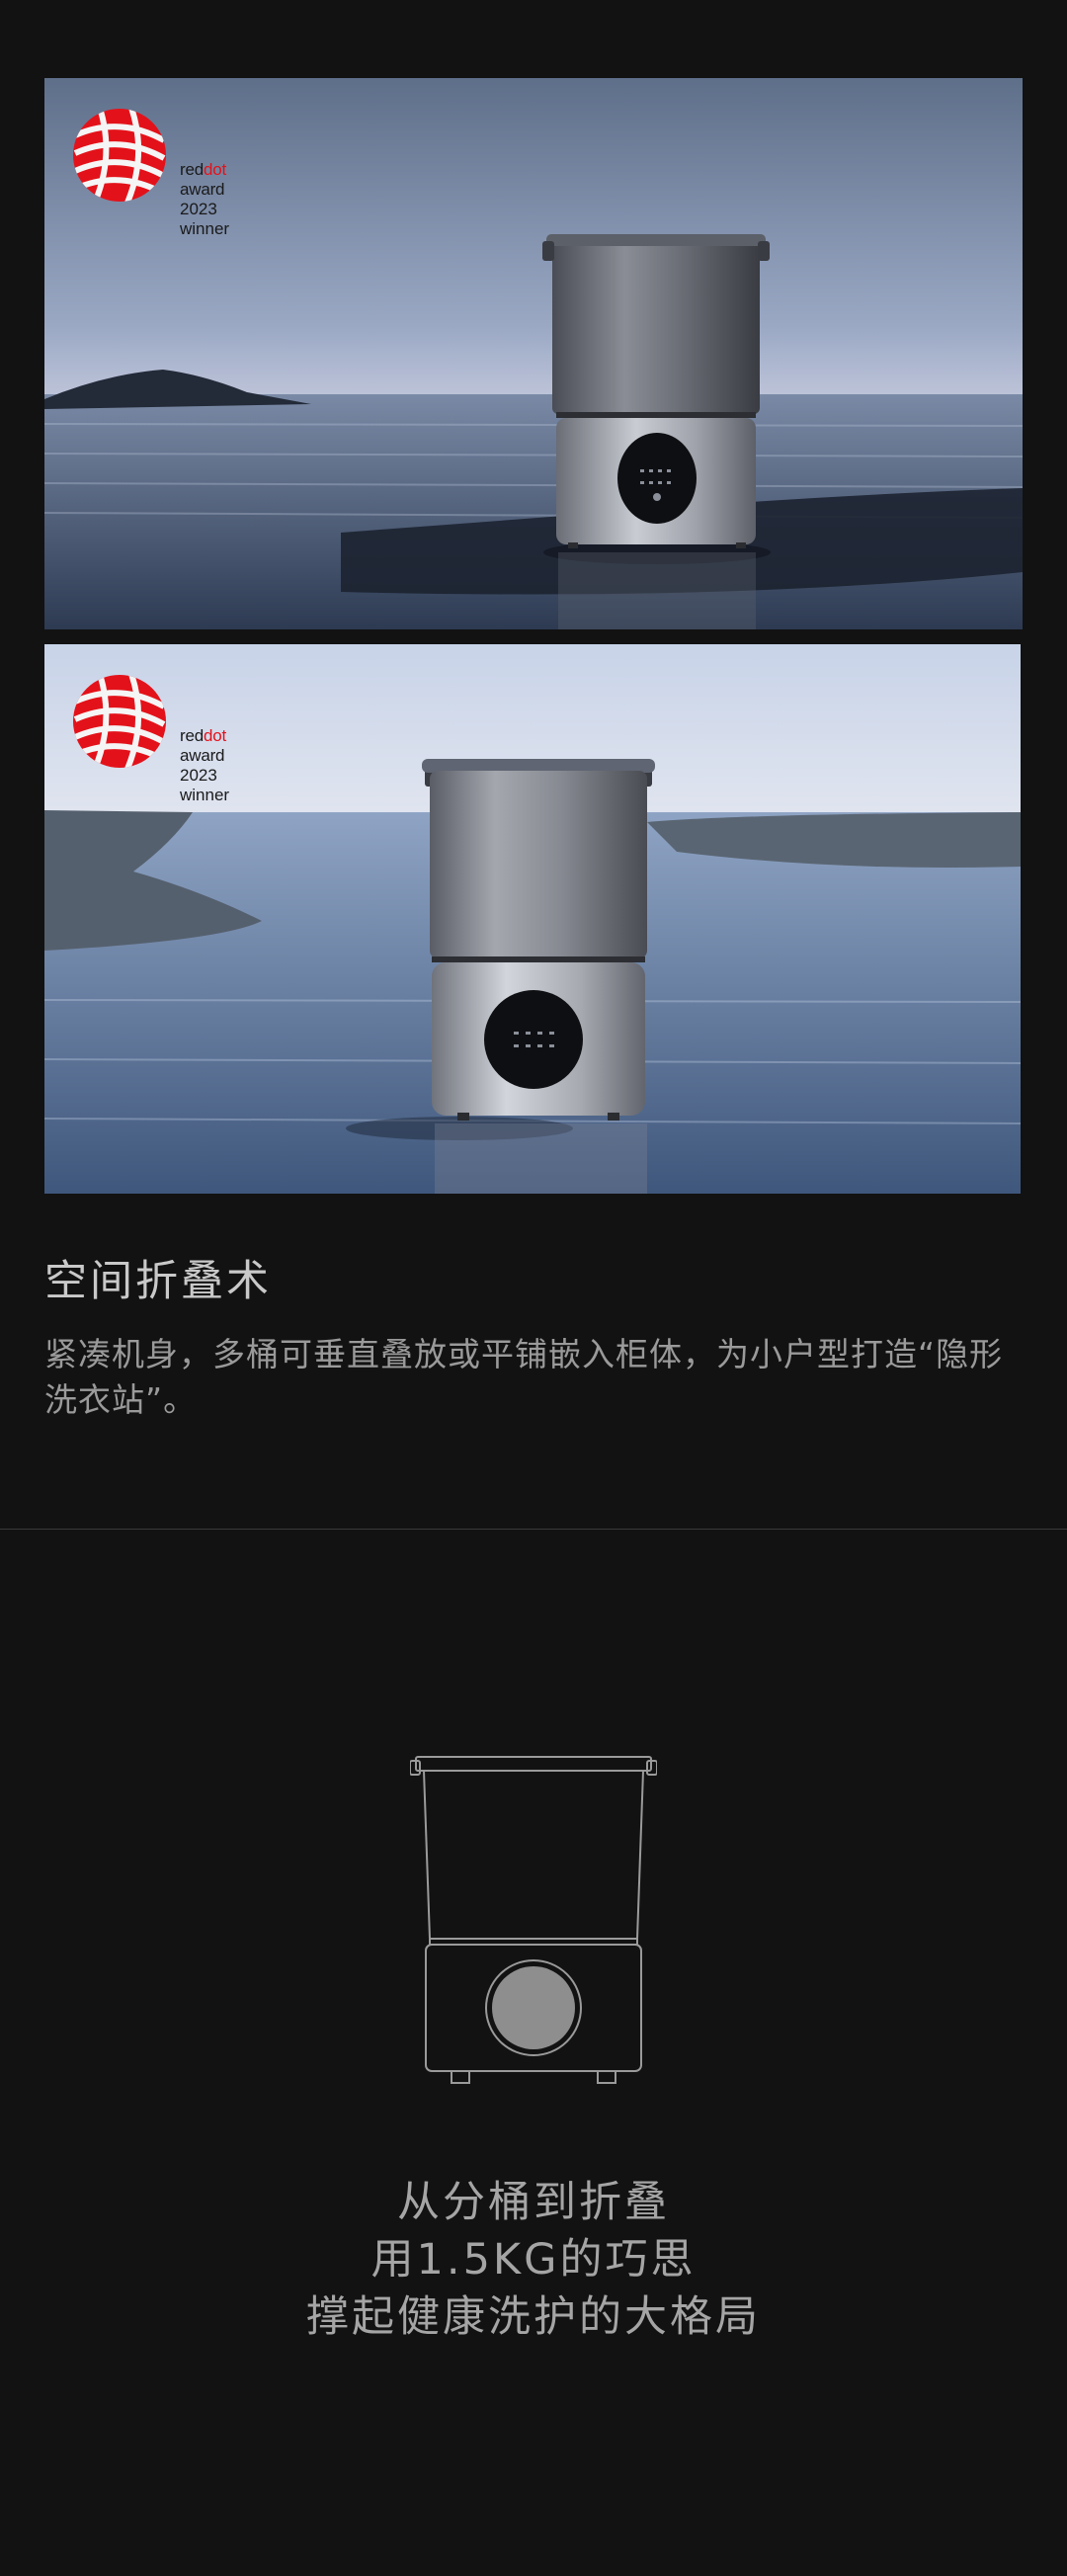 The height and width of the screenshot is (2576, 1067). I want to click on tagline-line-1: 从分桶到折叠, so click(533, 2202).